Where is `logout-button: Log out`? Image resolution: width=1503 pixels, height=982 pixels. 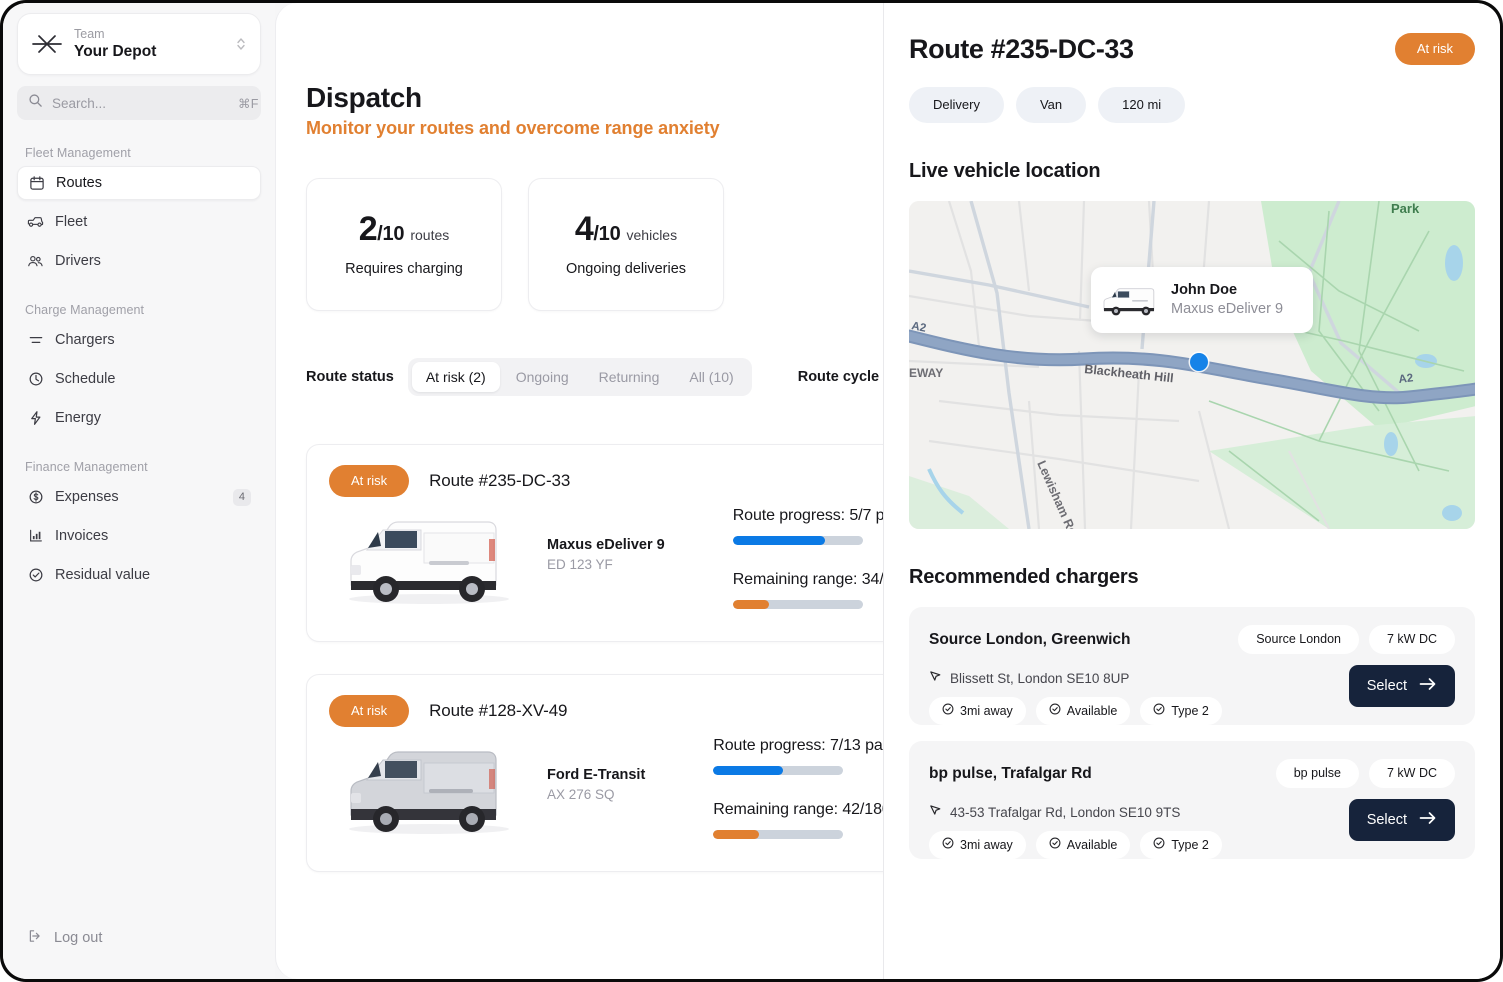 logout-button: Log out is located at coordinates (64, 938).